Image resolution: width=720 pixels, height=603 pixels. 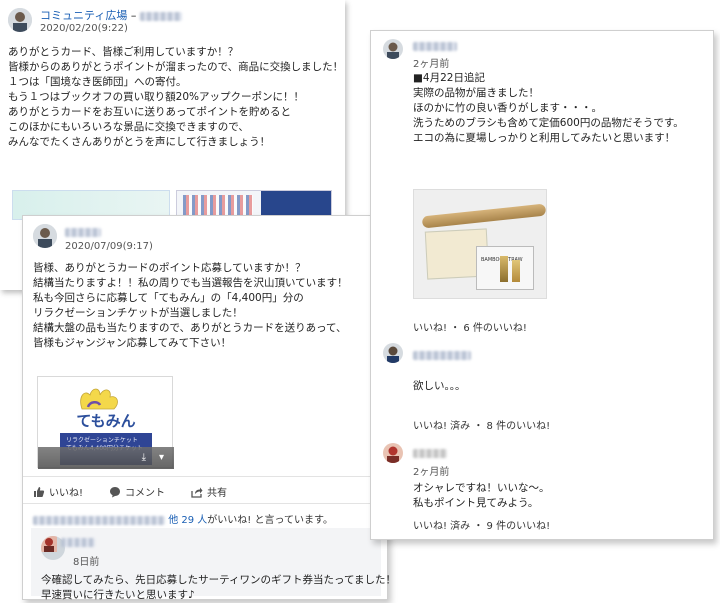 What do you see at coordinates (160, 16) in the screenshot?
I see `blurred-author-name` at bounding box center [160, 16].